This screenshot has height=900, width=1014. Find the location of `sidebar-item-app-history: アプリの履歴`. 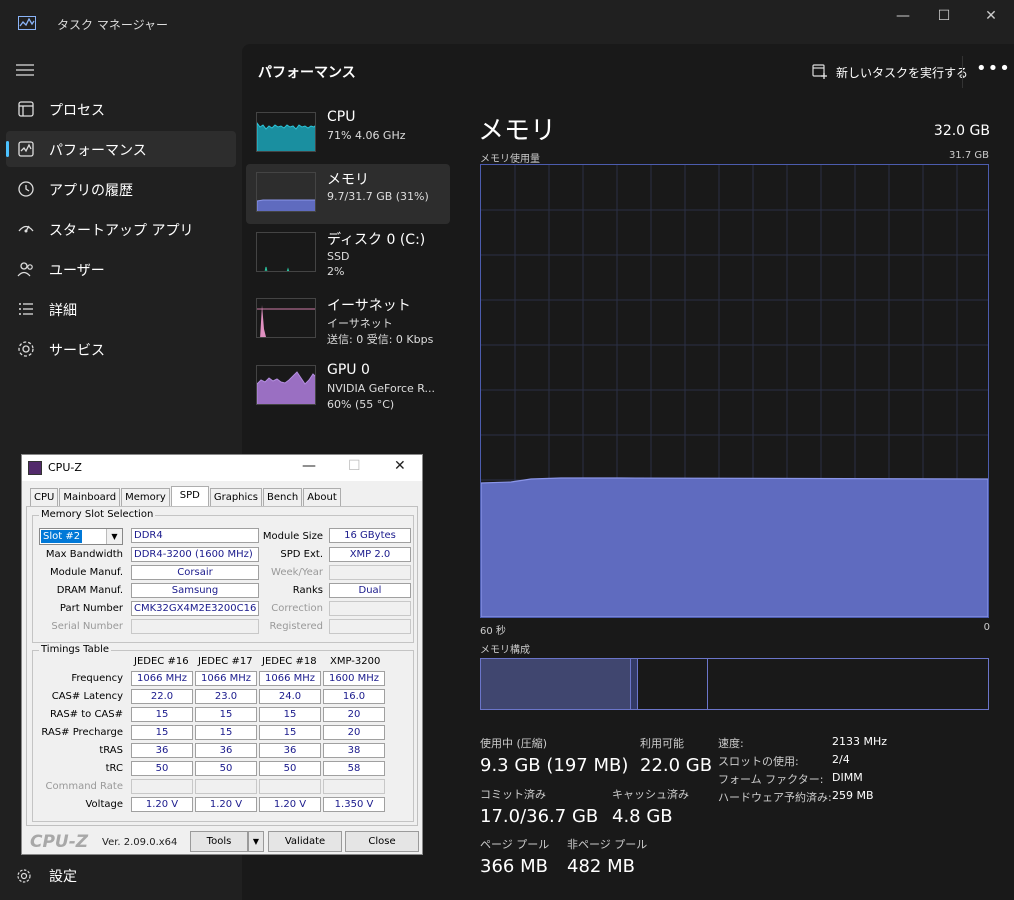

sidebar-item-app-history: アプリの履歴 is located at coordinates (121, 189).